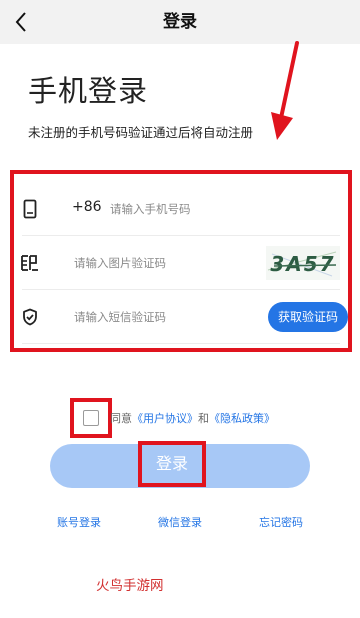  I want to click on user-agreement-link: 《用户协议》, so click(165, 418).